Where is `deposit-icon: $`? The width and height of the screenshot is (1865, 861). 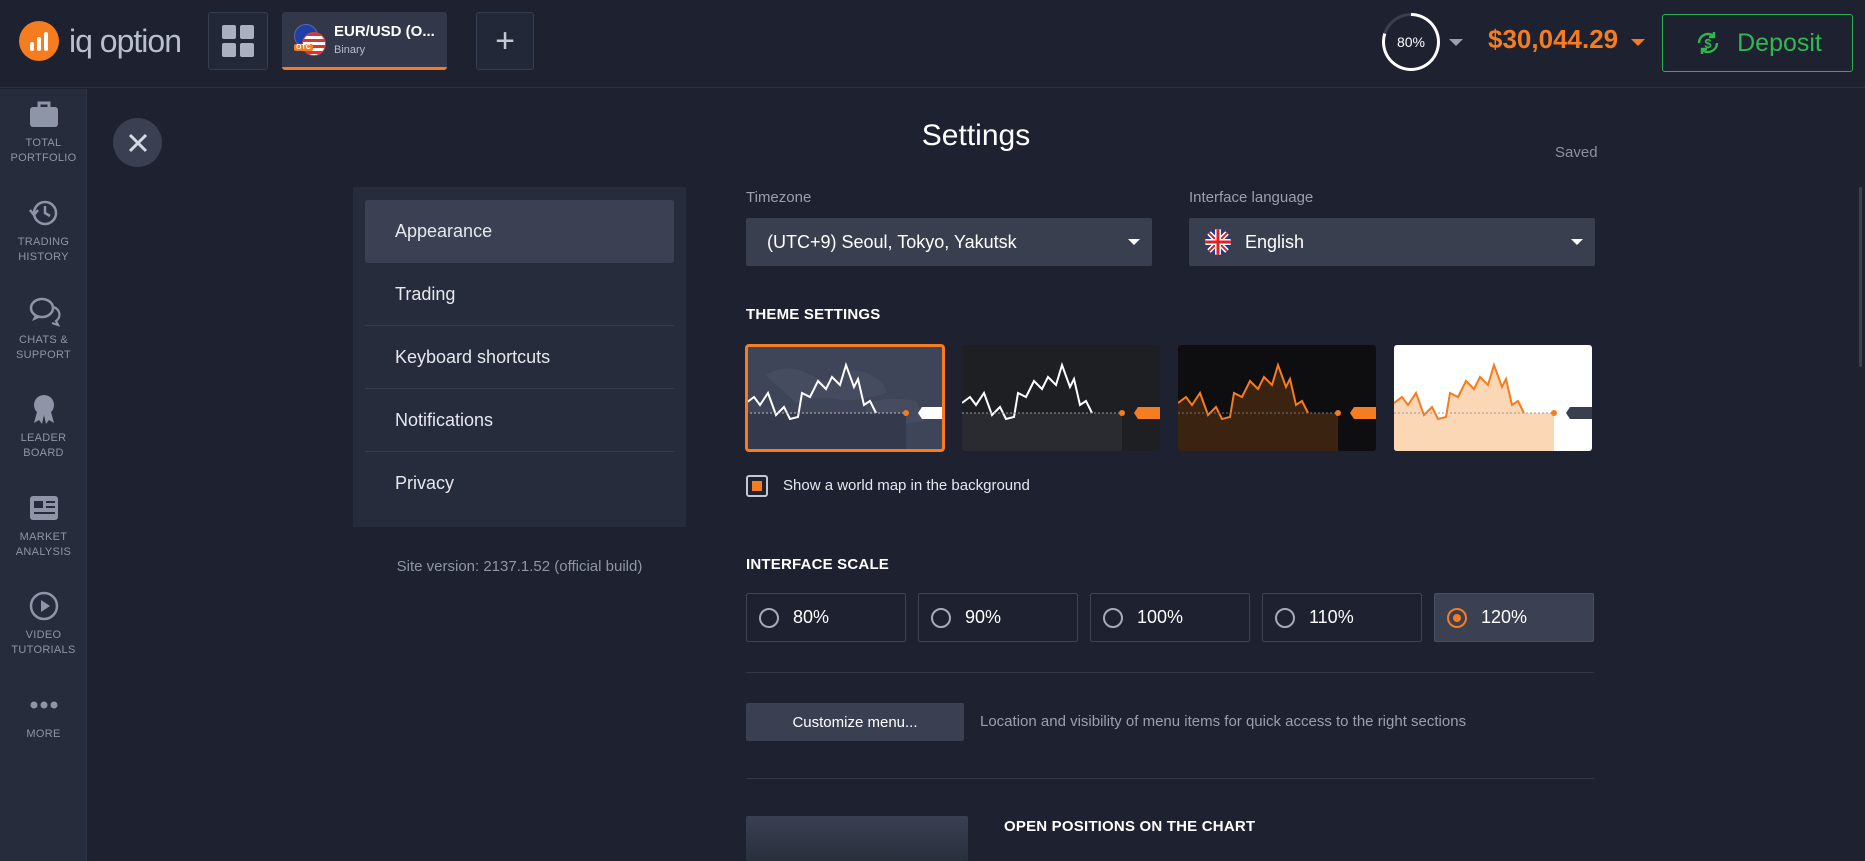 deposit-icon: $ is located at coordinates (1708, 43).